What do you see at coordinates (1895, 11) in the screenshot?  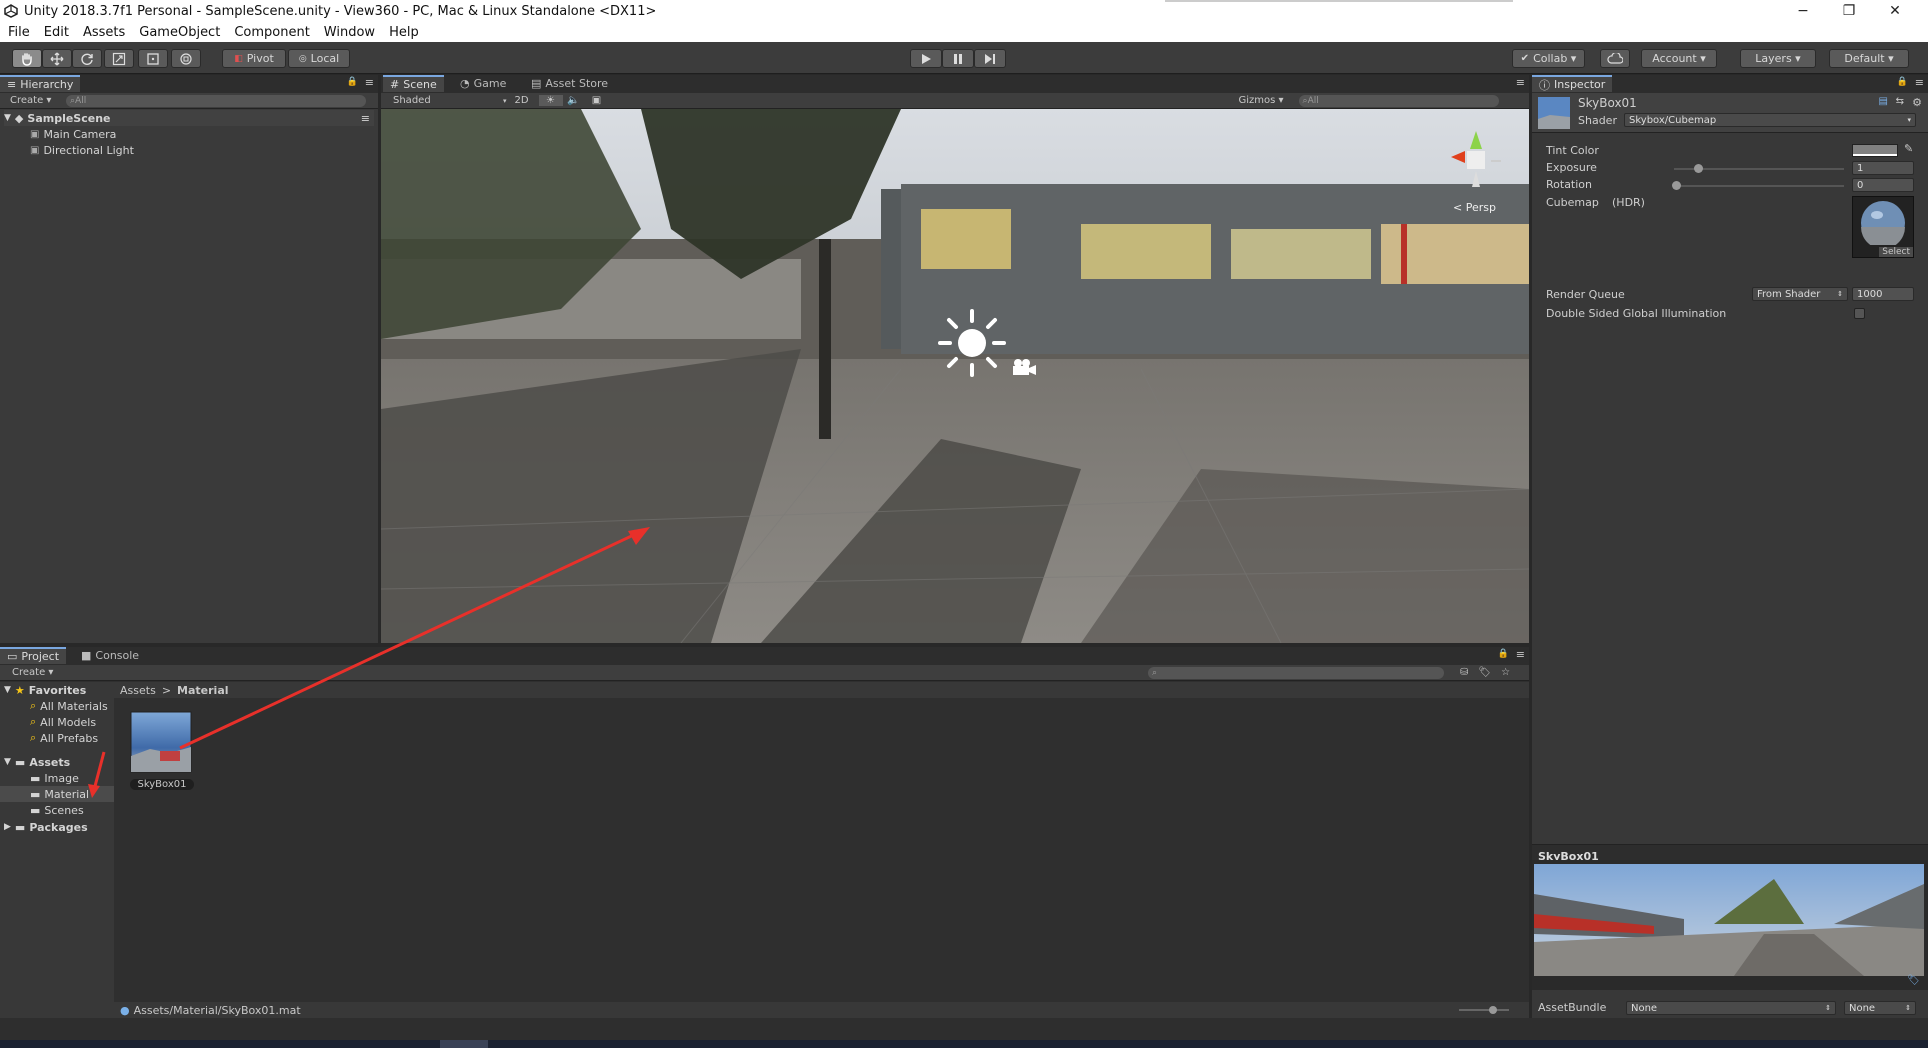 I see `close-button: ✕` at bounding box center [1895, 11].